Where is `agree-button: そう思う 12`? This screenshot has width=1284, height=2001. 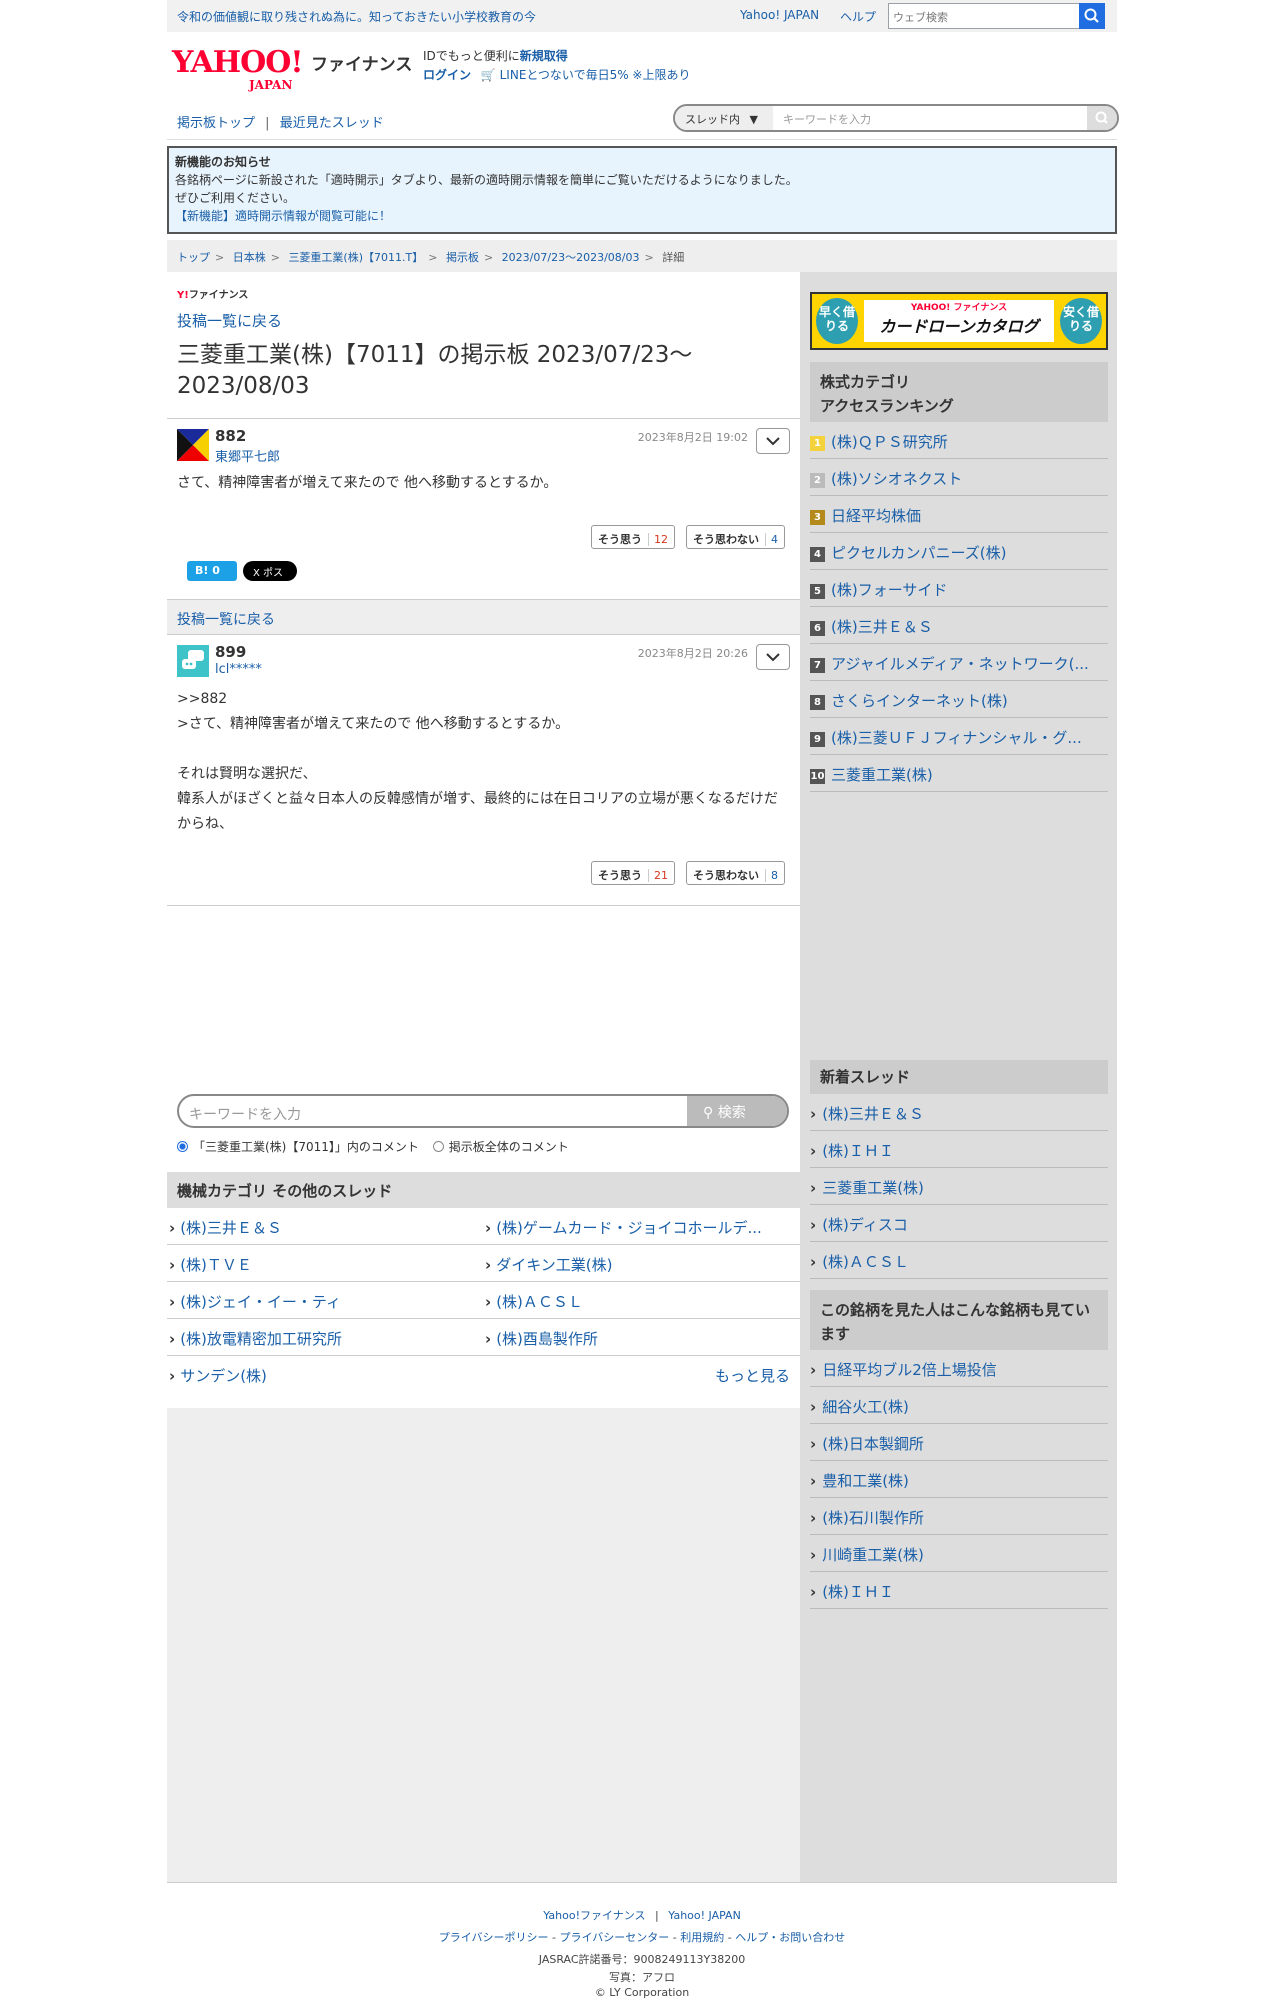
agree-button: そう思う 12 is located at coordinates (633, 537).